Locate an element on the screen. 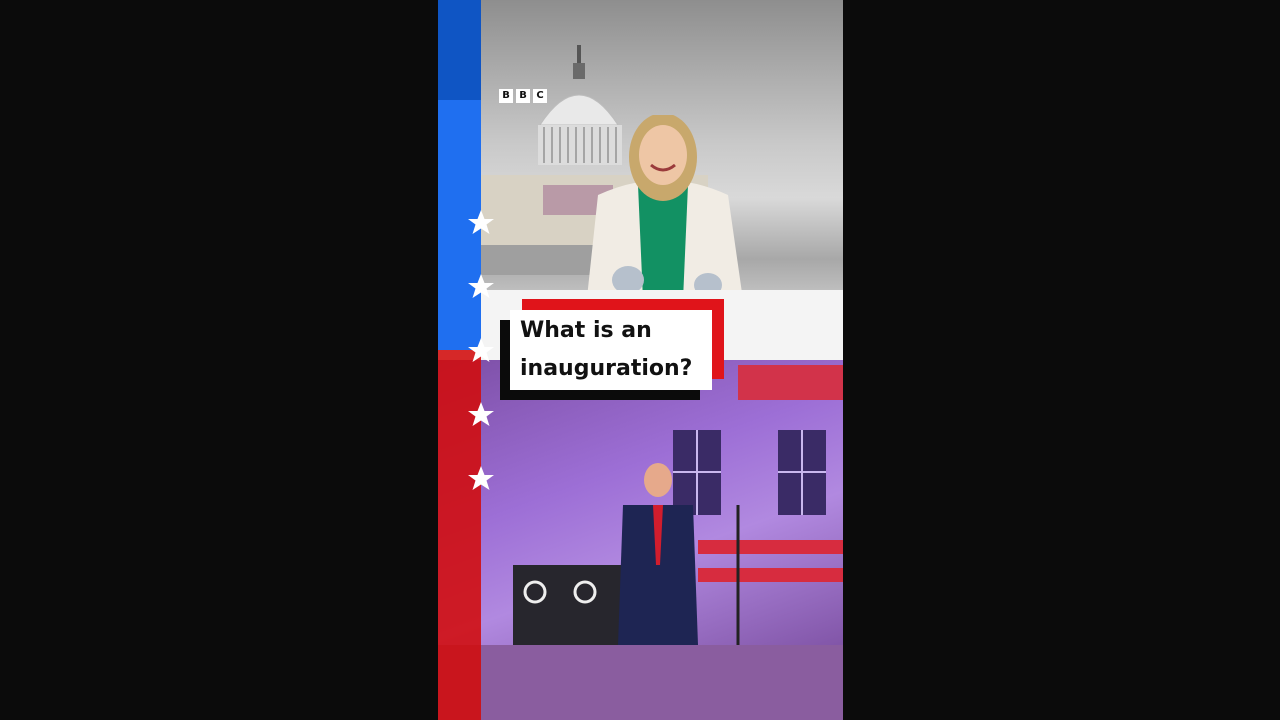 The height and width of the screenshot is (720, 1280). flag-blue-stripe-top is located at coordinates (459, 50).